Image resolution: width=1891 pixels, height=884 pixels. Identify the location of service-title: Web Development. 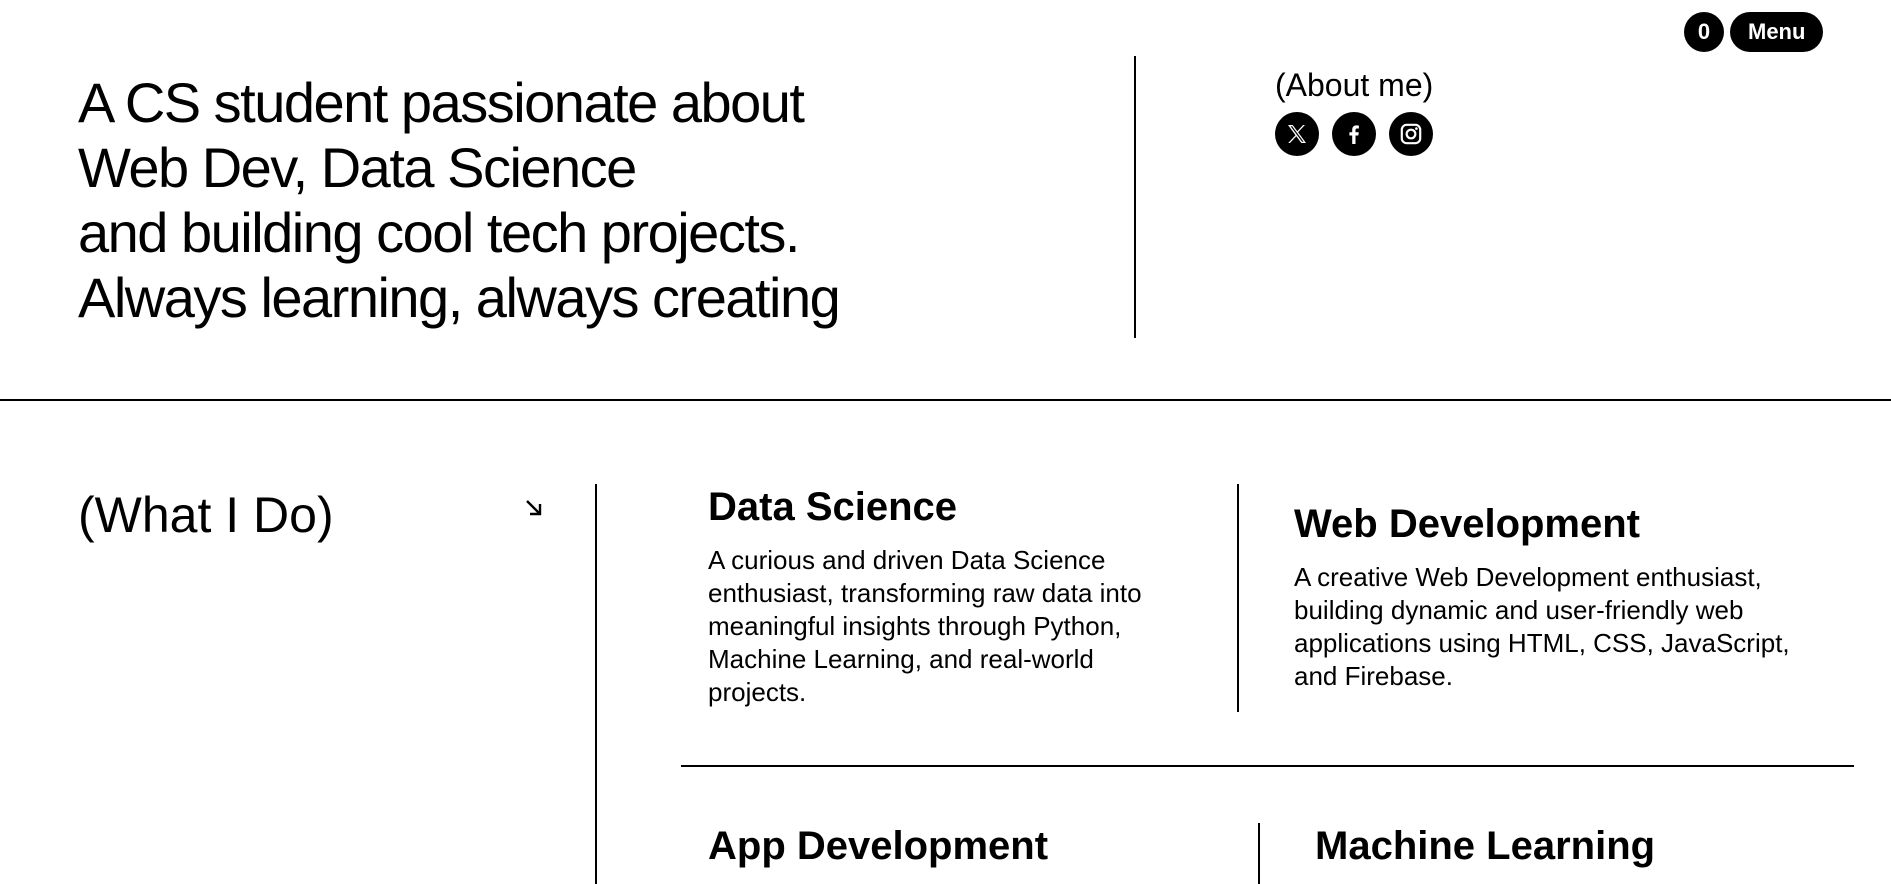
(1467, 524).